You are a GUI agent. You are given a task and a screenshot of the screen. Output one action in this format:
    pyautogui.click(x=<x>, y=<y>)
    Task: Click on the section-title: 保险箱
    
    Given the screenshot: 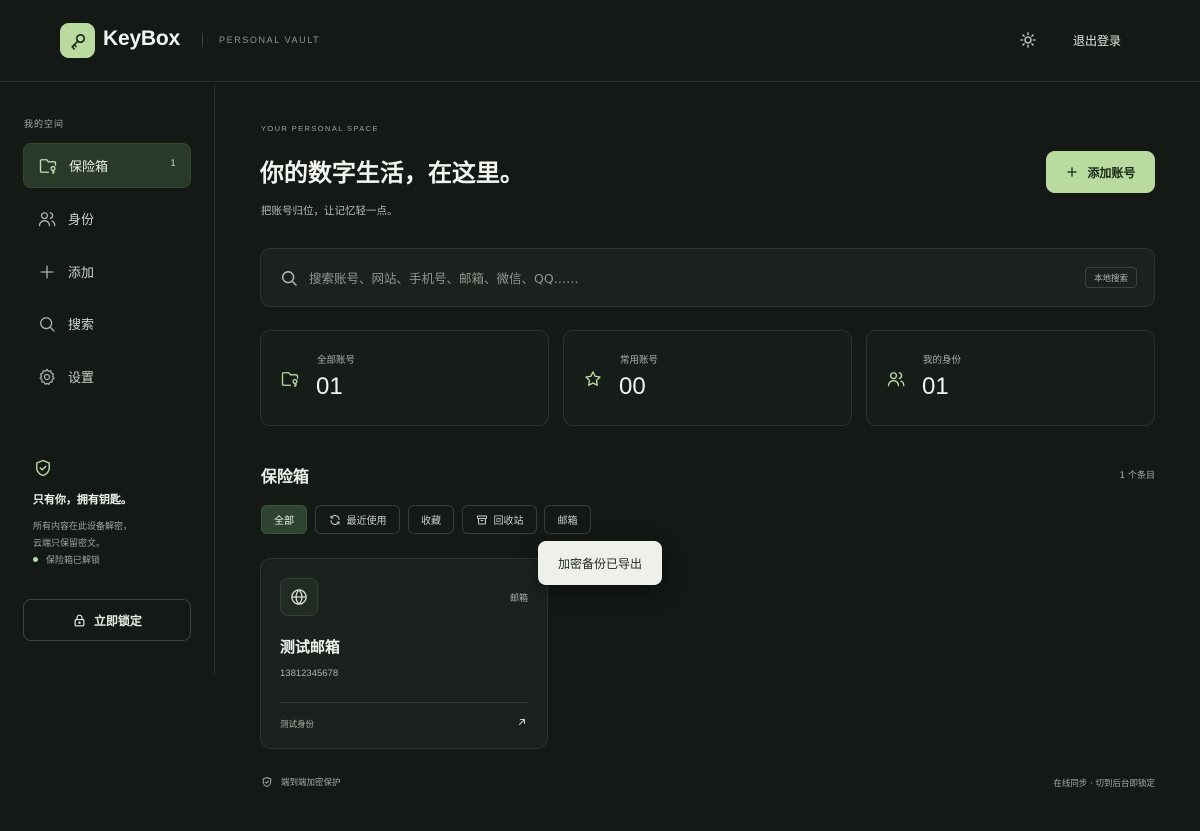 What is the action you would take?
    pyautogui.click(x=285, y=476)
    